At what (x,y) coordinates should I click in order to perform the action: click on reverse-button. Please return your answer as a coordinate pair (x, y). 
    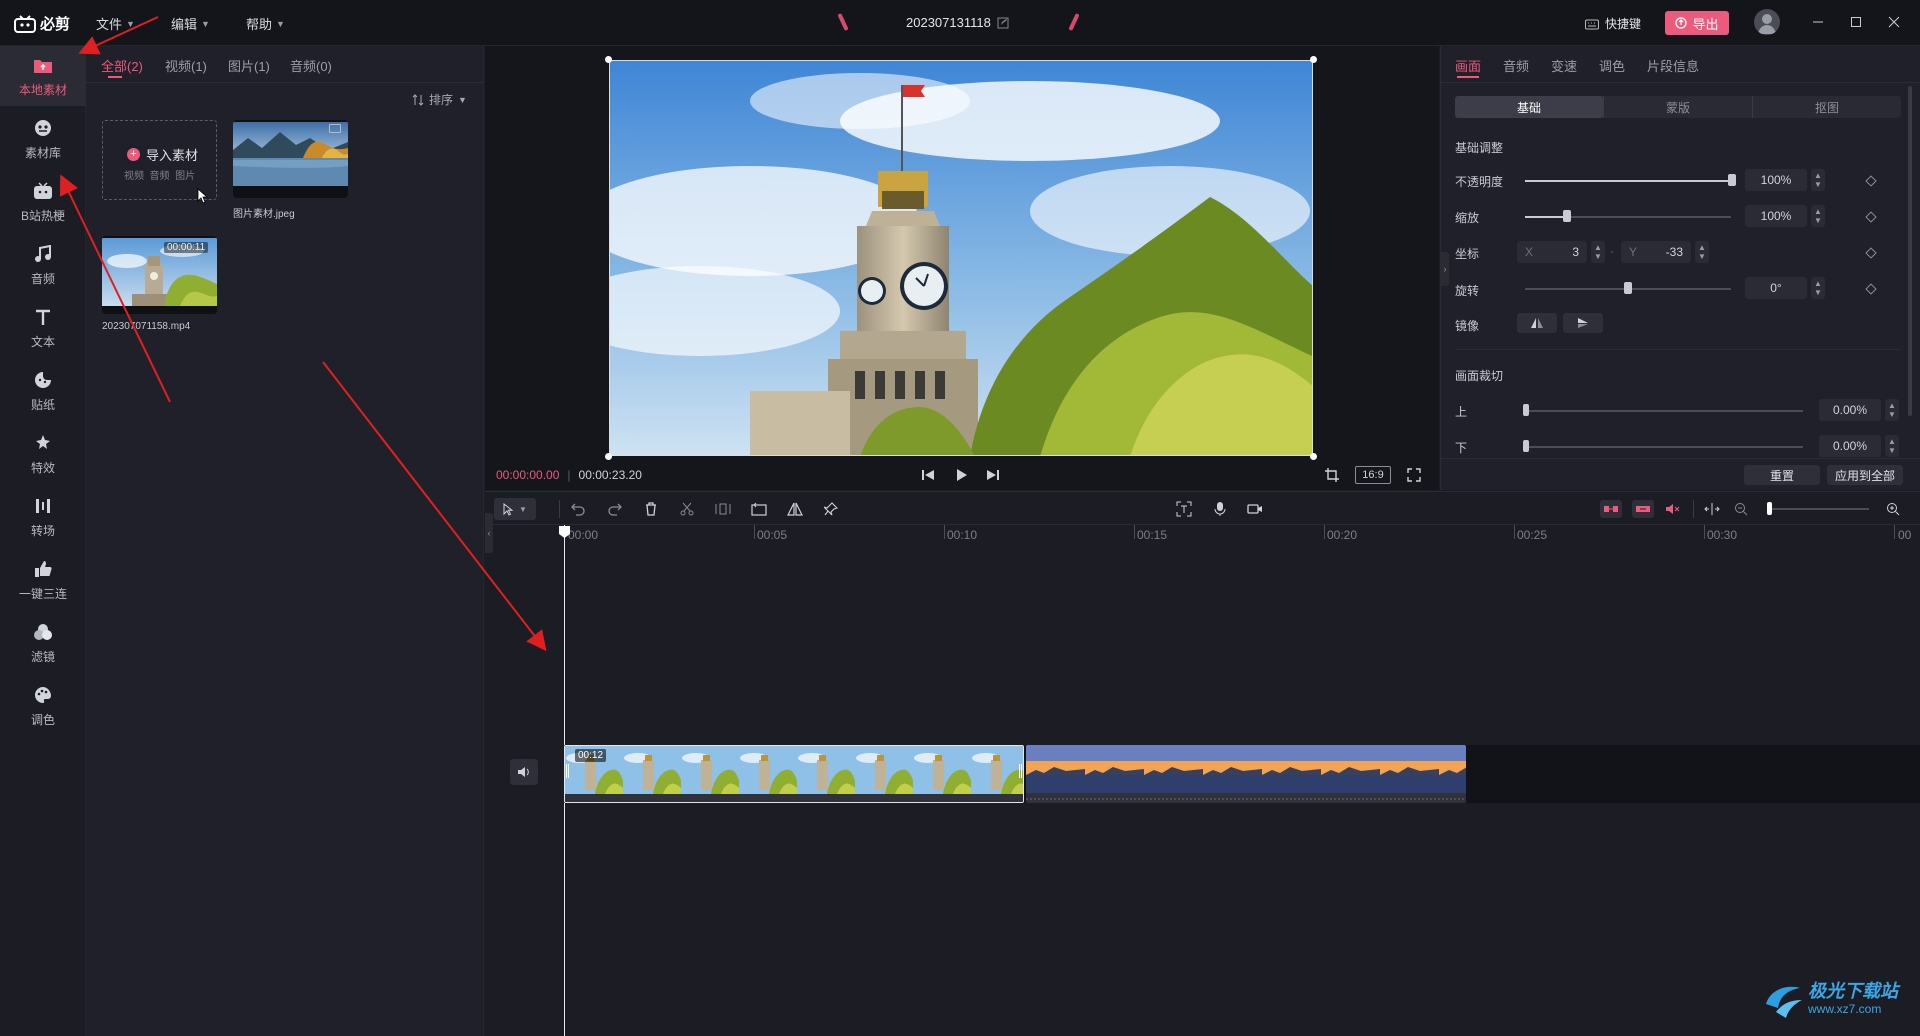
    Looking at the image, I should click on (759, 509).